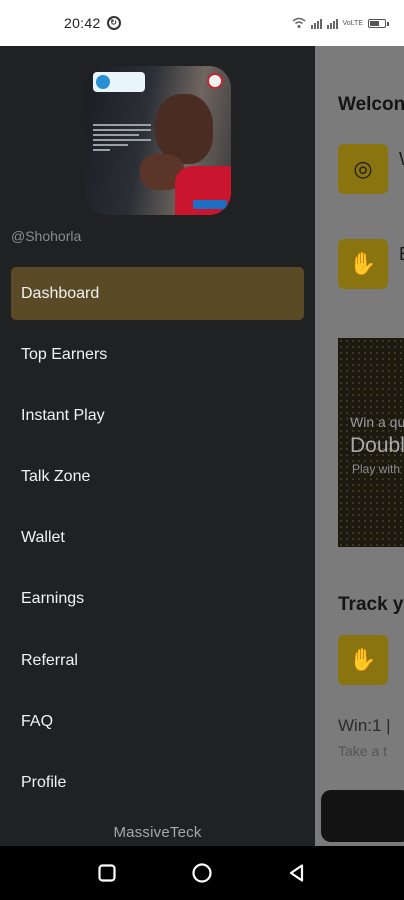 The width and height of the screenshot is (404, 900). Describe the element at coordinates (371, 604) in the screenshot. I see `track-title: Track y` at that location.